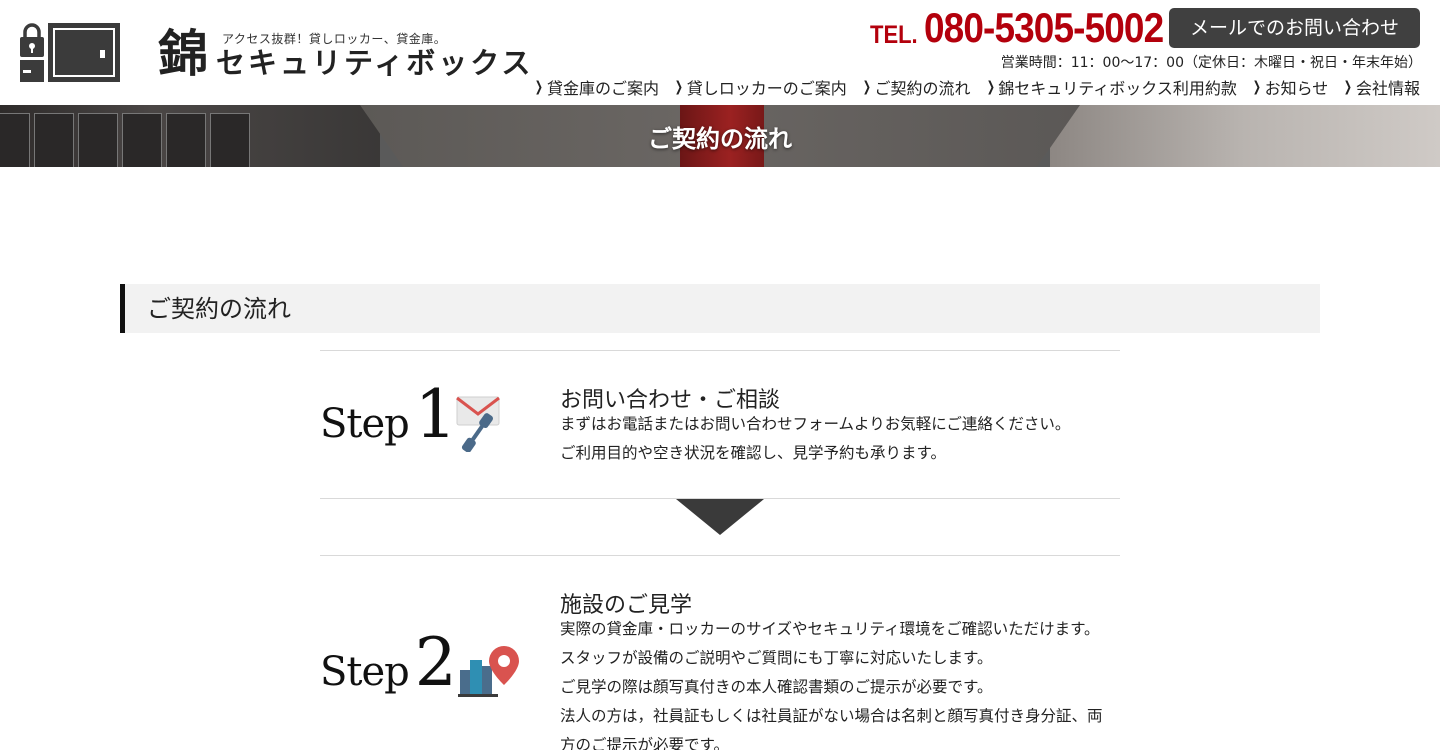 Image resolution: width=1440 pixels, height=750 pixels. I want to click on step-desc-line: ご見学の際は顔写真付きの本人確認書類のご提示が必要です。, so click(776, 687).